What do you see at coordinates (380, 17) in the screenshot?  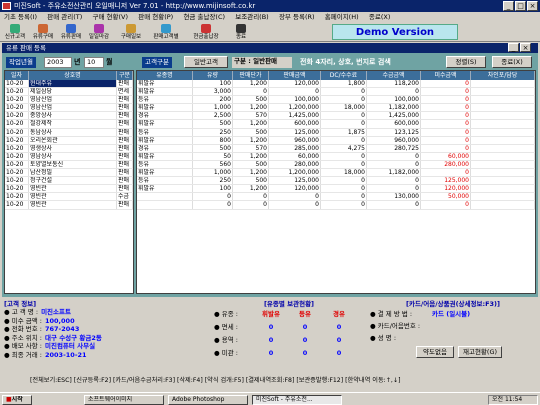 I see `menu-exit: 종료(X)` at bounding box center [380, 17].